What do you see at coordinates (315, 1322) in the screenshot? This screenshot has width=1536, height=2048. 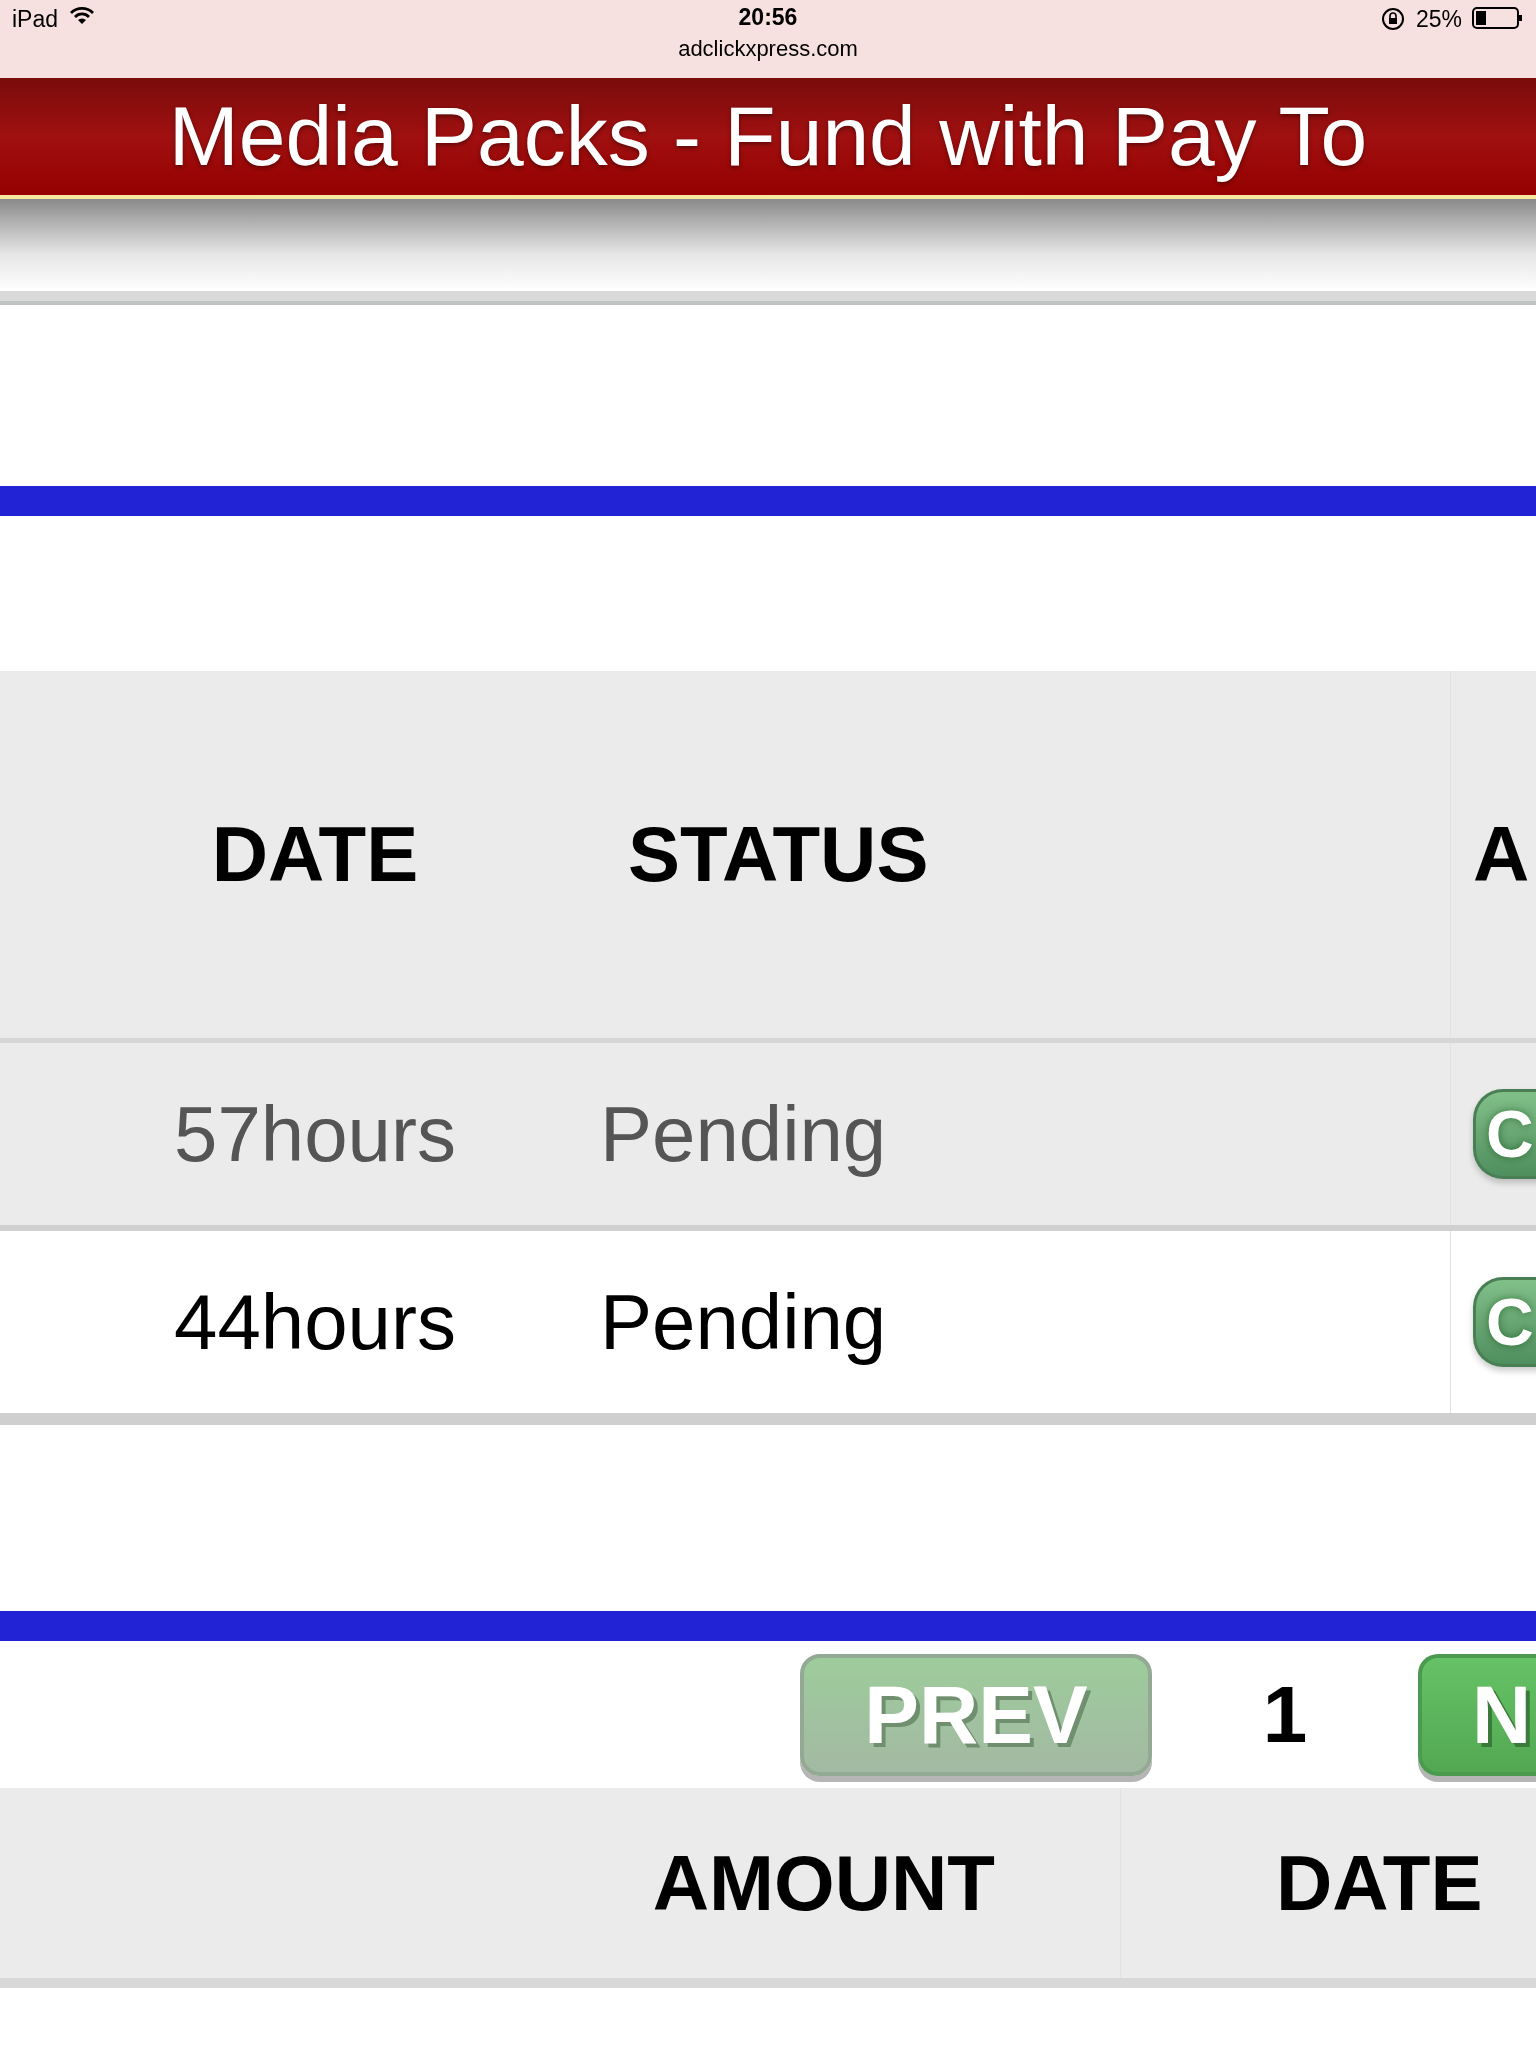 I see `table-cell: 44hours` at bounding box center [315, 1322].